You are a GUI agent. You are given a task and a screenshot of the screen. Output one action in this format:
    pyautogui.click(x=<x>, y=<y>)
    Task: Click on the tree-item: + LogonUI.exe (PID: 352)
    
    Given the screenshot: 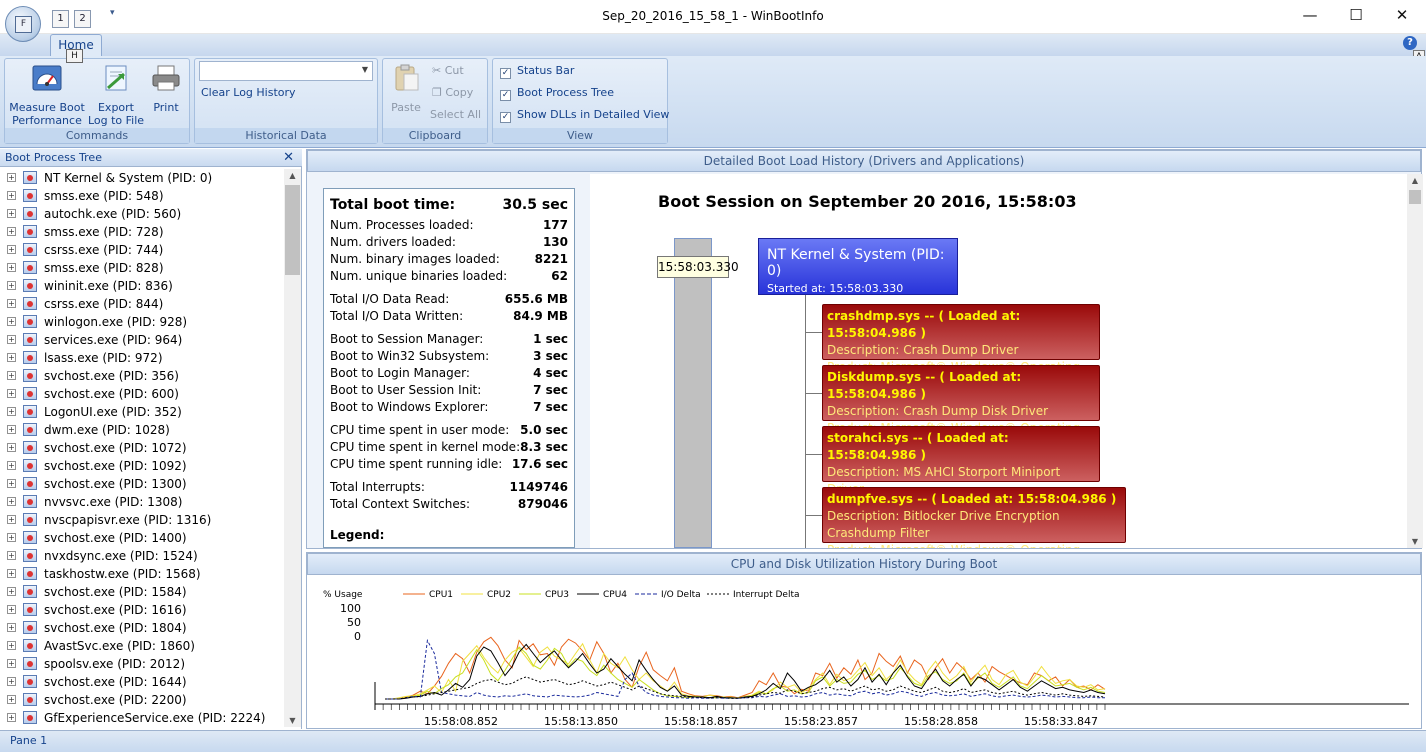 What is the action you would take?
    pyautogui.click(x=142, y=412)
    